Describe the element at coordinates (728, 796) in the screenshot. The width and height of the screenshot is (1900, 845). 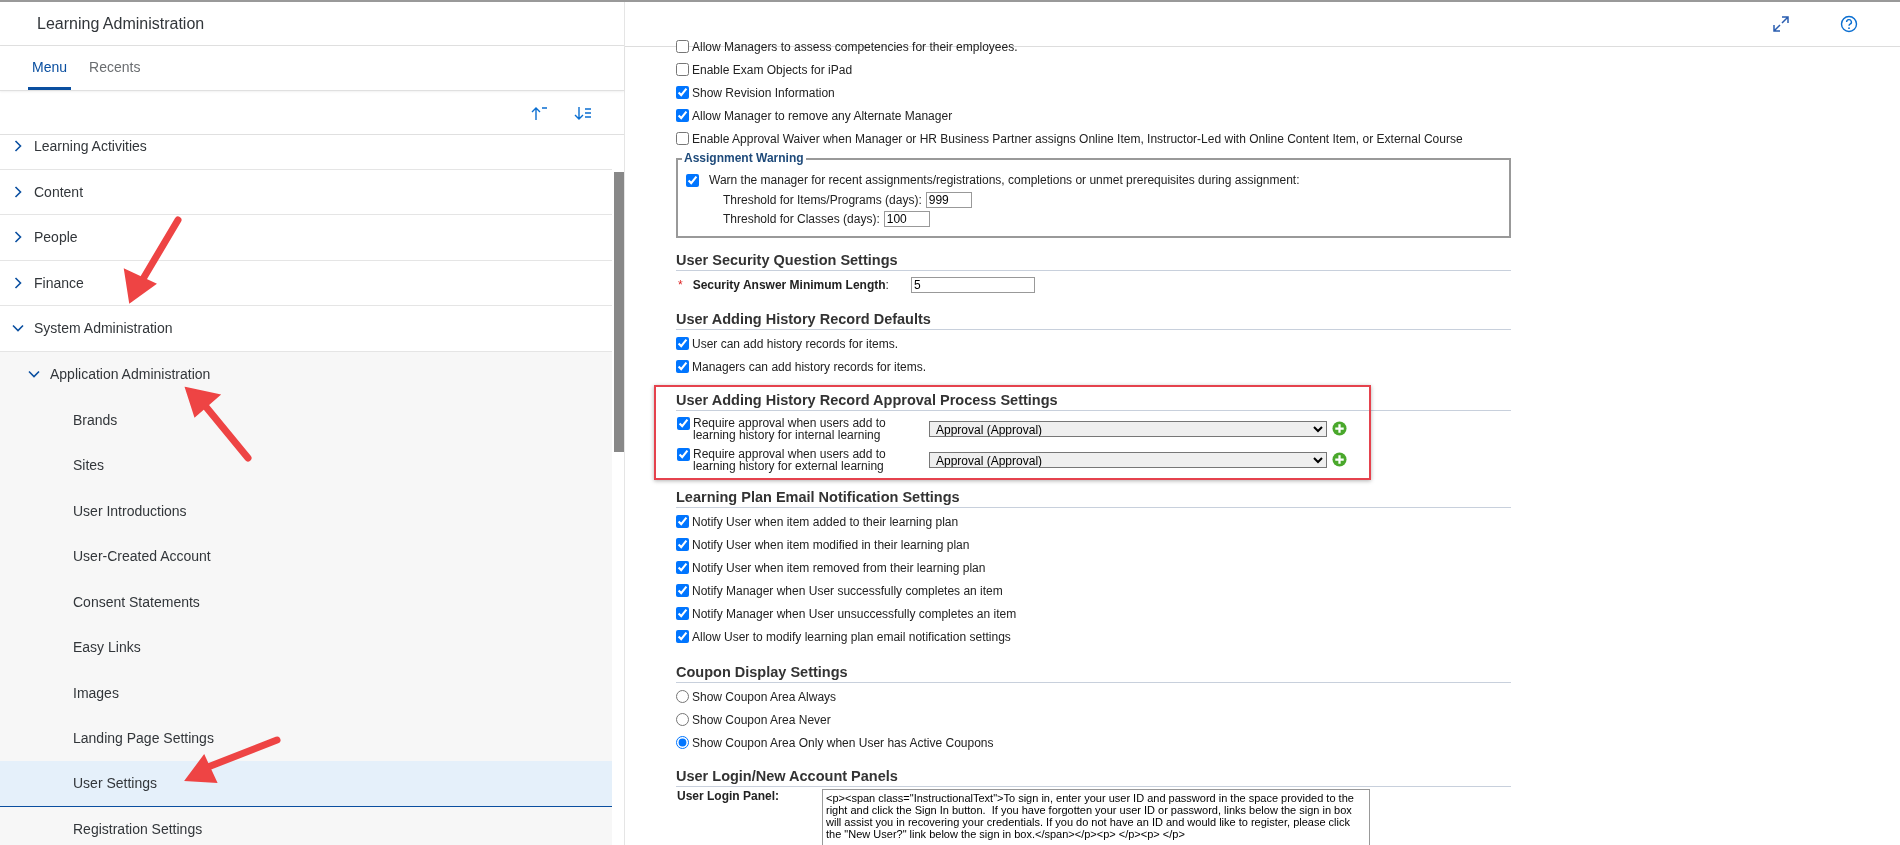
I see `field-label: User Login Panel:` at that location.